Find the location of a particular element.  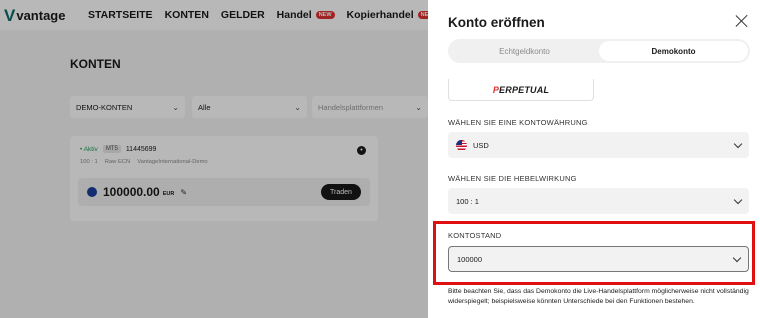

logo-rest: ERPETUAL is located at coordinates (524, 89).